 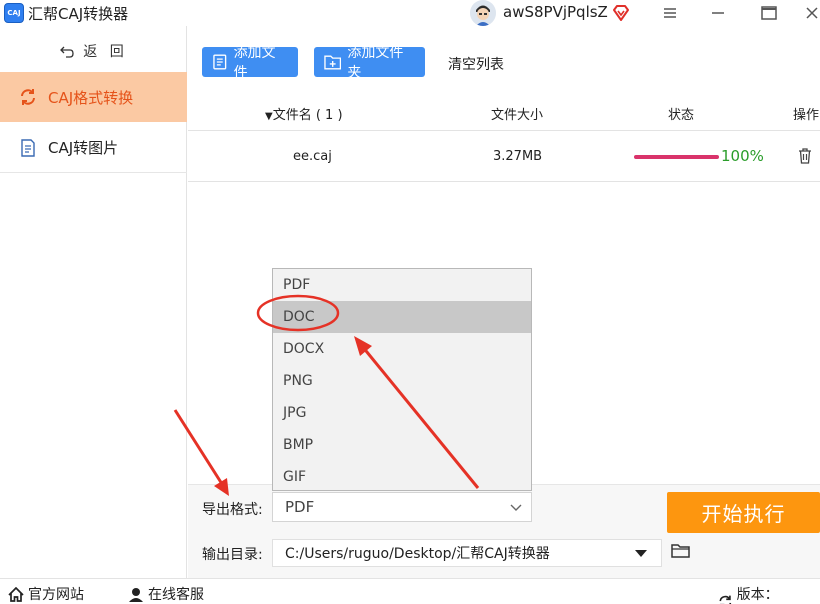 What do you see at coordinates (105, 52) in the screenshot?
I see `back-label: 返 回` at bounding box center [105, 52].